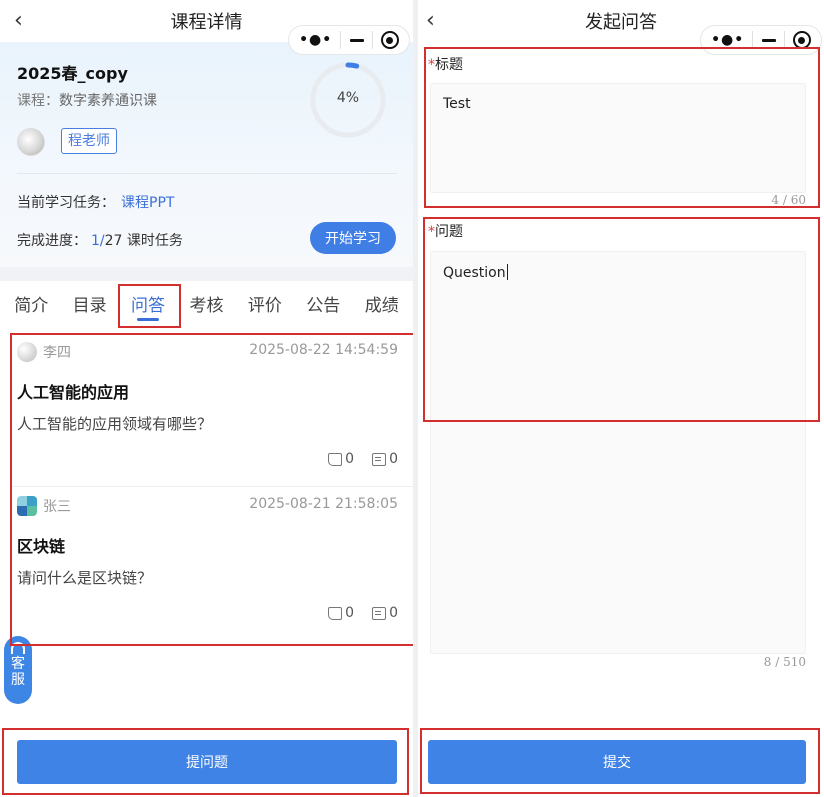 The image size is (824, 797). What do you see at coordinates (353, 238) in the screenshot?
I see `start-learning-button: 开始学习` at bounding box center [353, 238].